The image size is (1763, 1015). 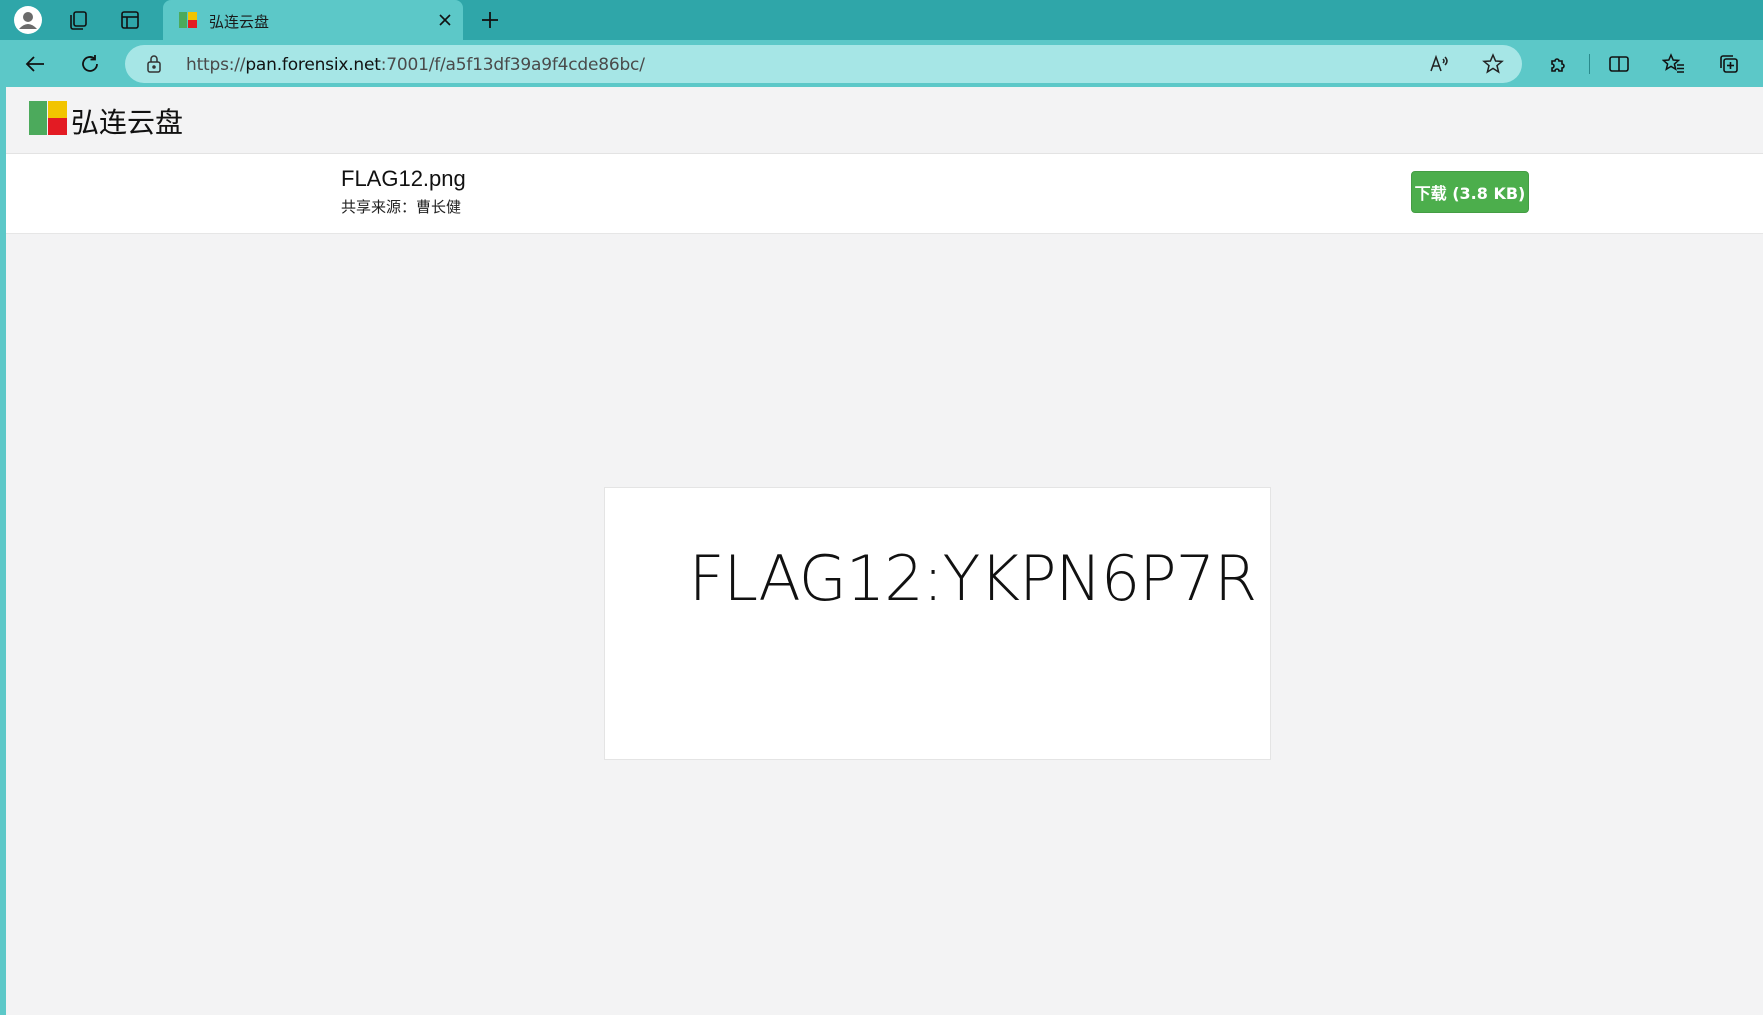 What do you see at coordinates (154, 64) in the screenshot?
I see `lock-icon` at bounding box center [154, 64].